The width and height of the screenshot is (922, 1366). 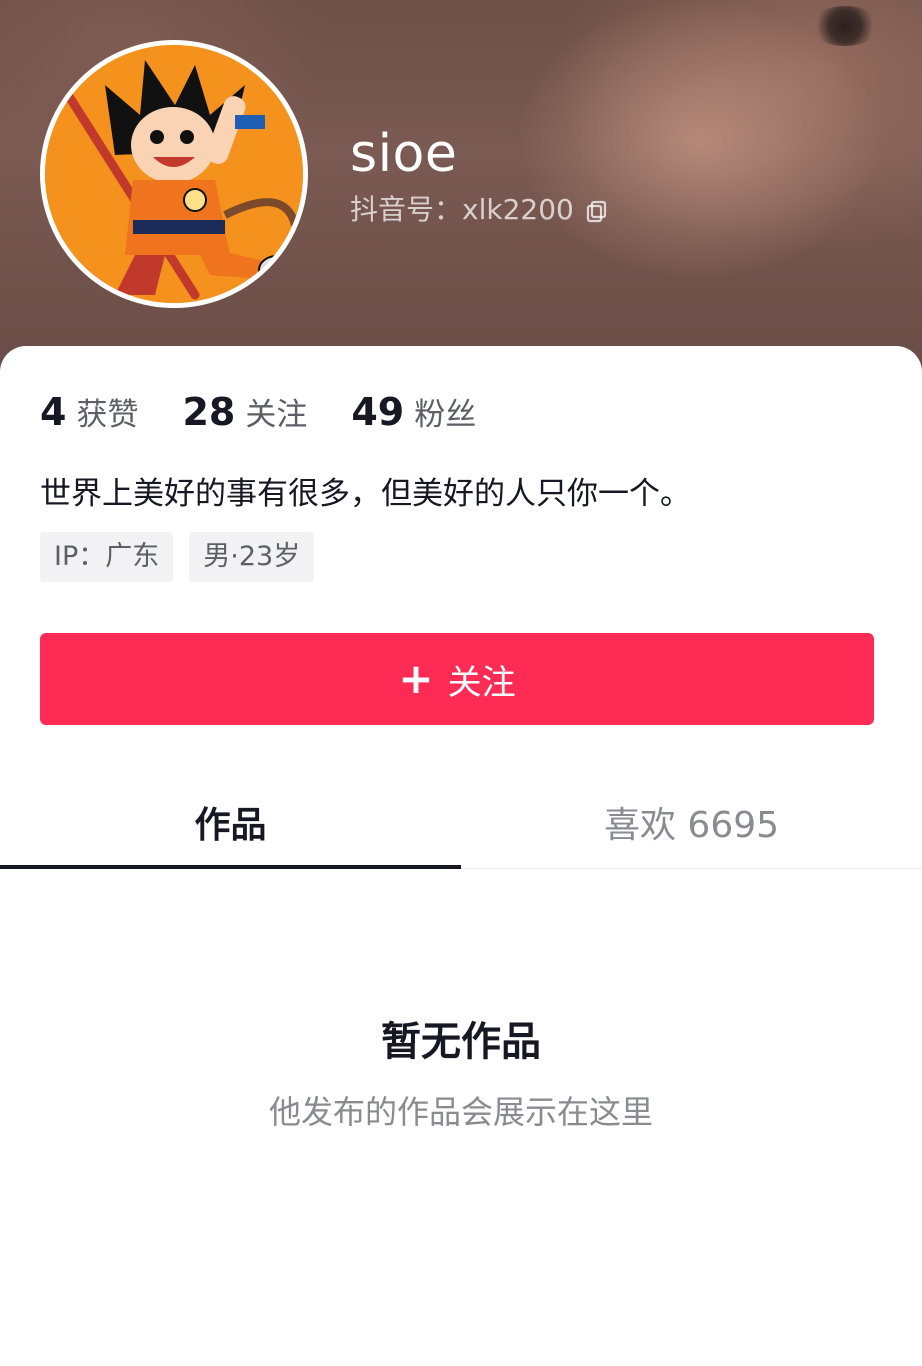 What do you see at coordinates (481, 682) in the screenshot?
I see `follow-button-label: 关注` at bounding box center [481, 682].